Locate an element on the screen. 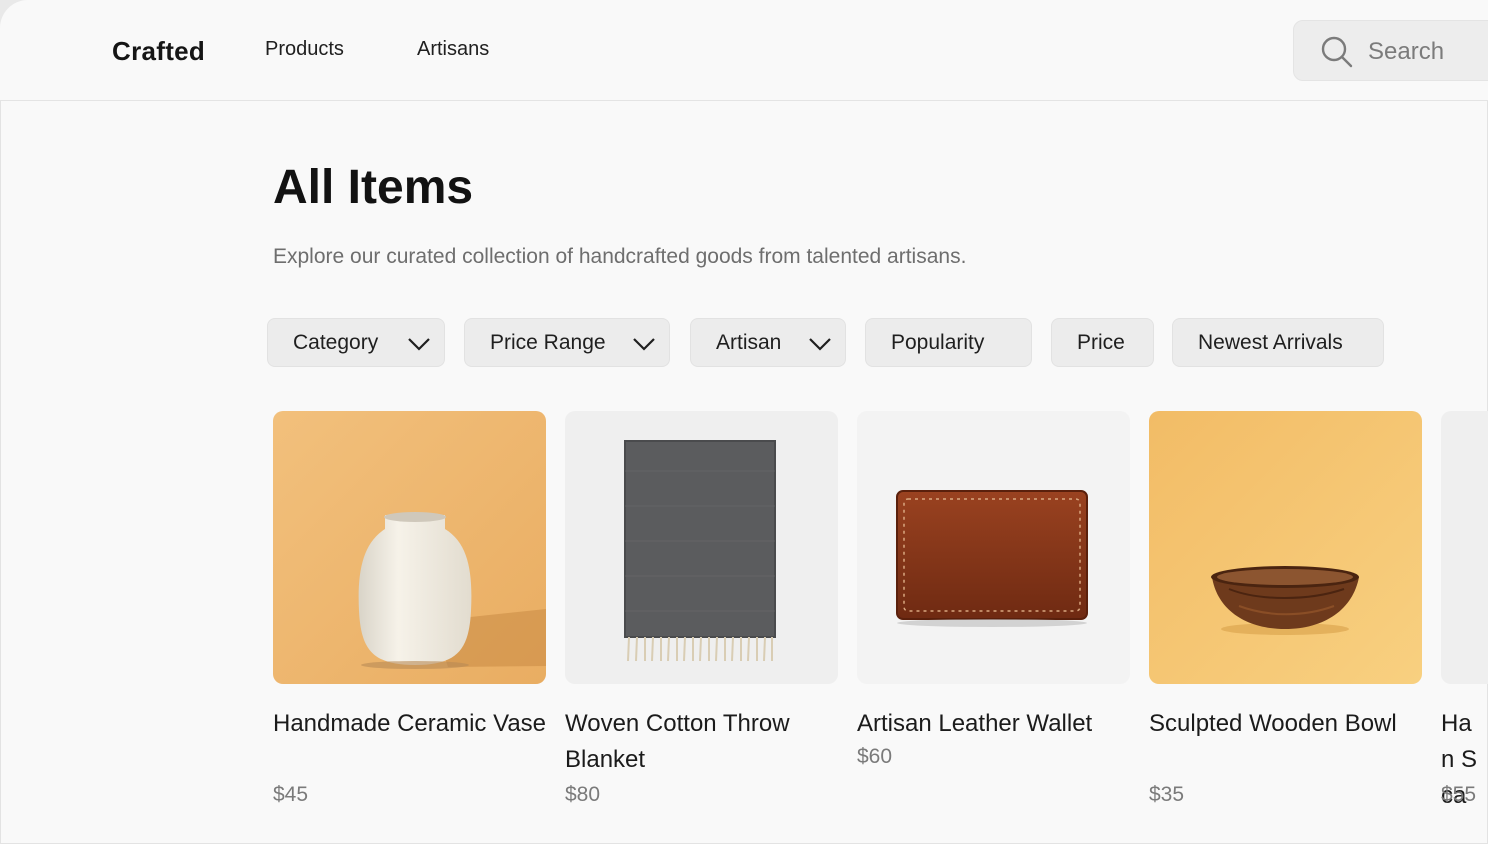 The image size is (1488, 844). product-price: $55 is located at coordinates (1459, 794).